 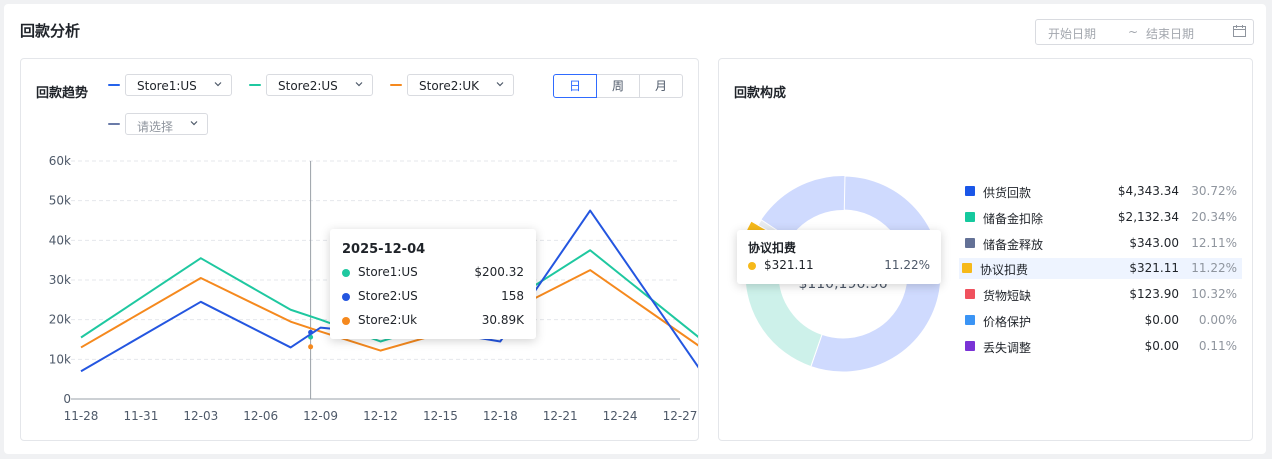 What do you see at coordinates (499, 272) in the screenshot?
I see `tooltip-series-value: $200.32` at bounding box center [499, 272].